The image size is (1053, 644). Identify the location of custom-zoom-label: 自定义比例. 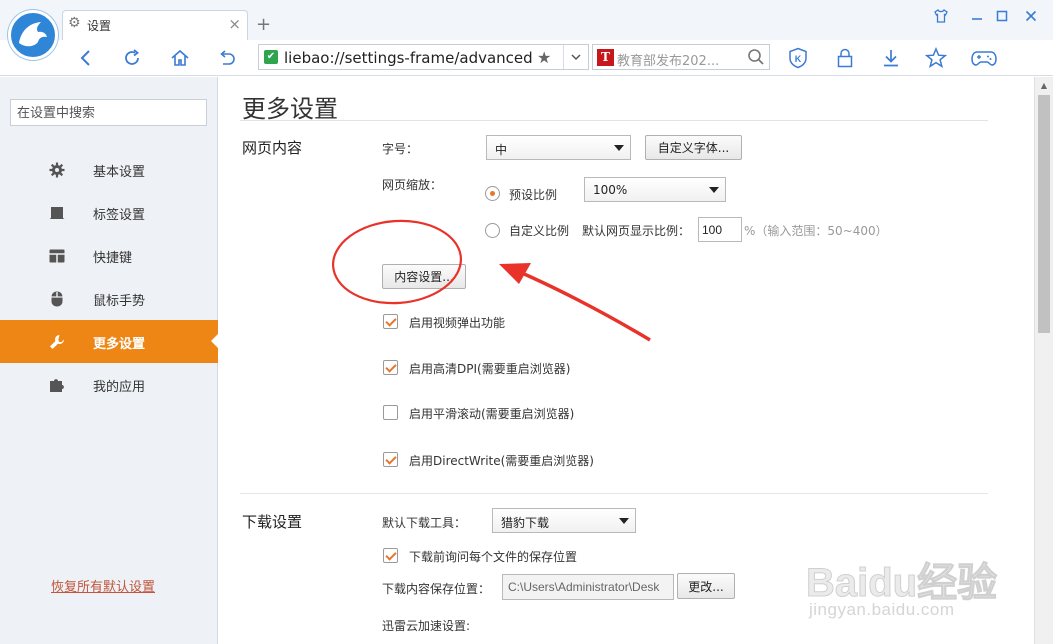
(539, 231).